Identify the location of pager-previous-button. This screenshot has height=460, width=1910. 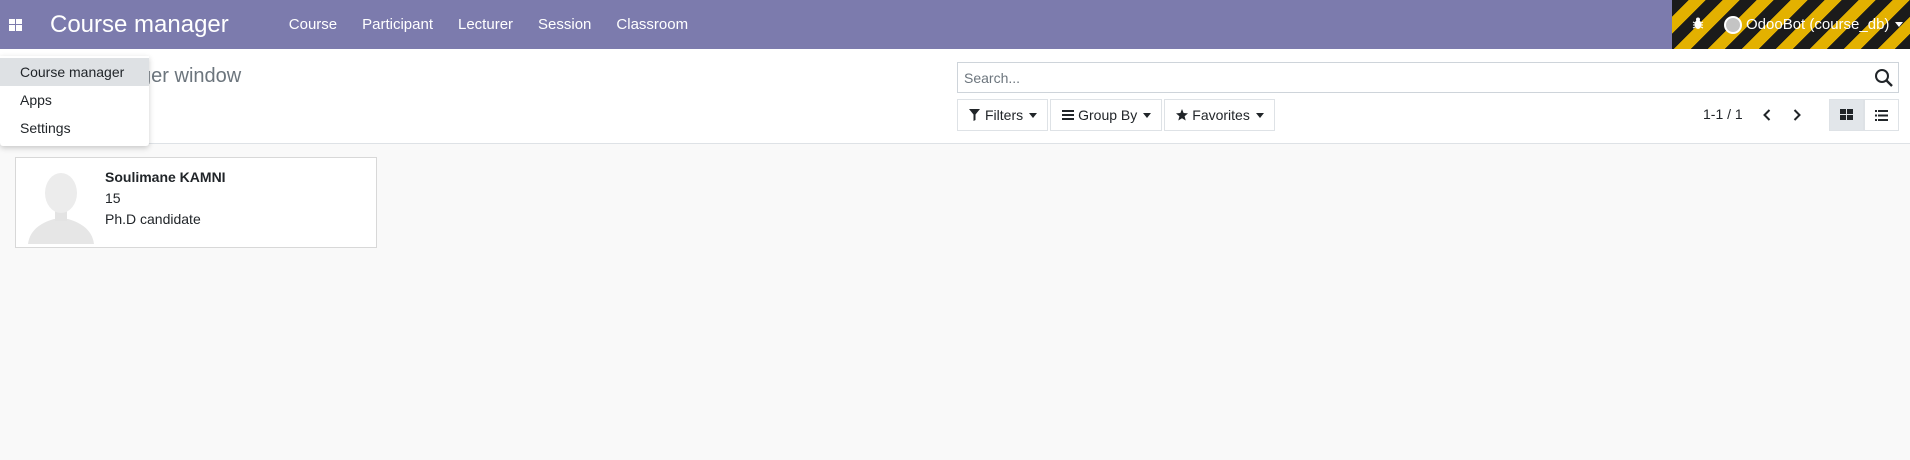
(1767, 115).